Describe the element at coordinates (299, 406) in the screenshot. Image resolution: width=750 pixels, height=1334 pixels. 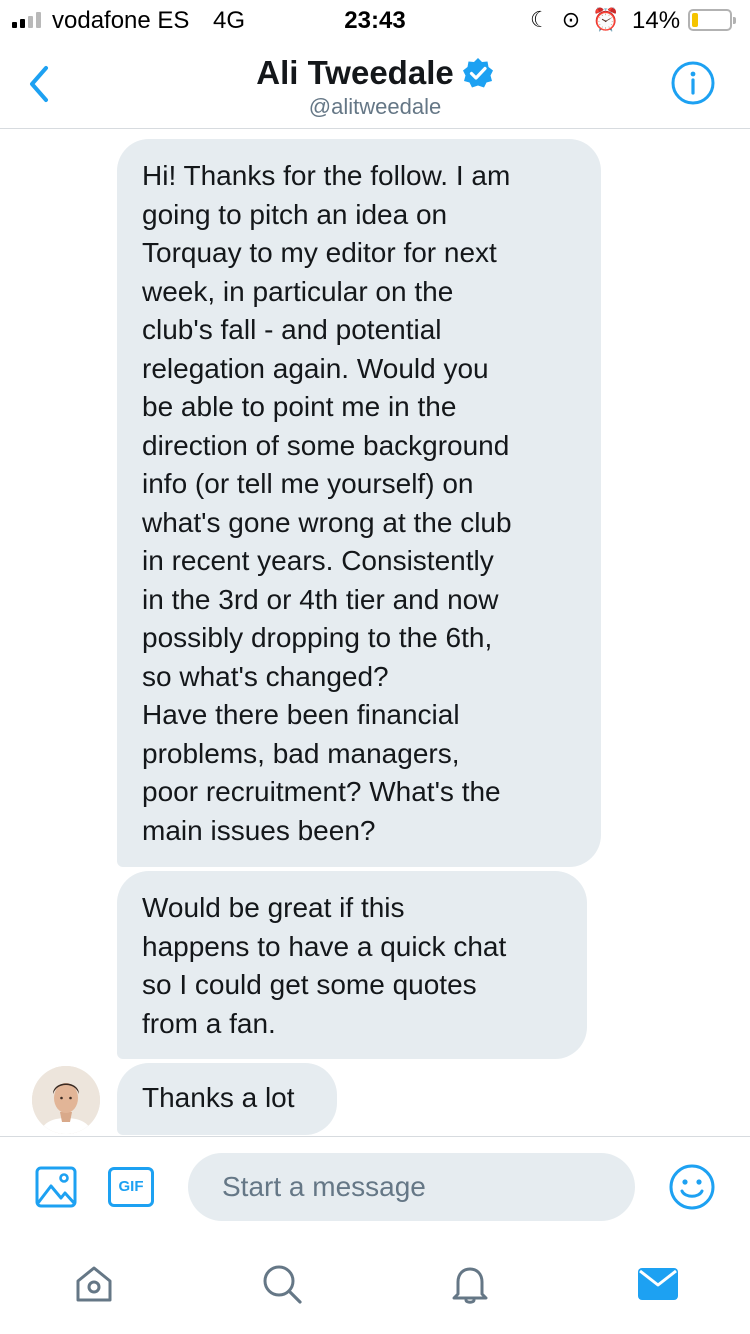
I see `message-line: be able to point me in the` at that location.